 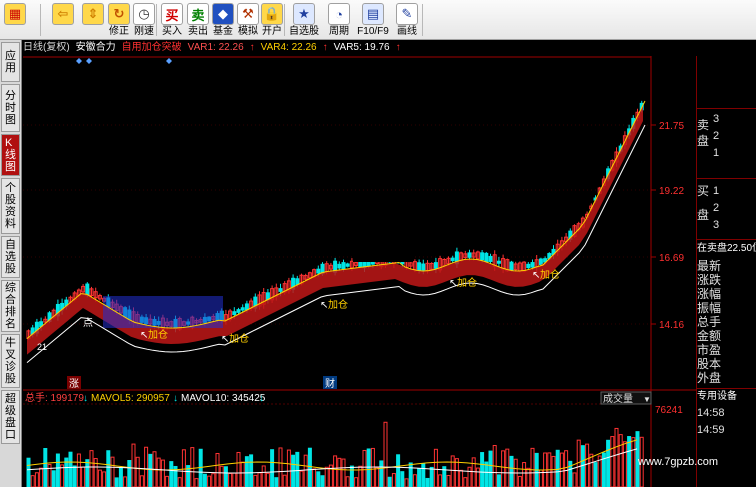 What do you see at coordinates (144, 20) in the screenshot?
I see `clock-button: ◷ 刚速` at bounding box center [144, 20].